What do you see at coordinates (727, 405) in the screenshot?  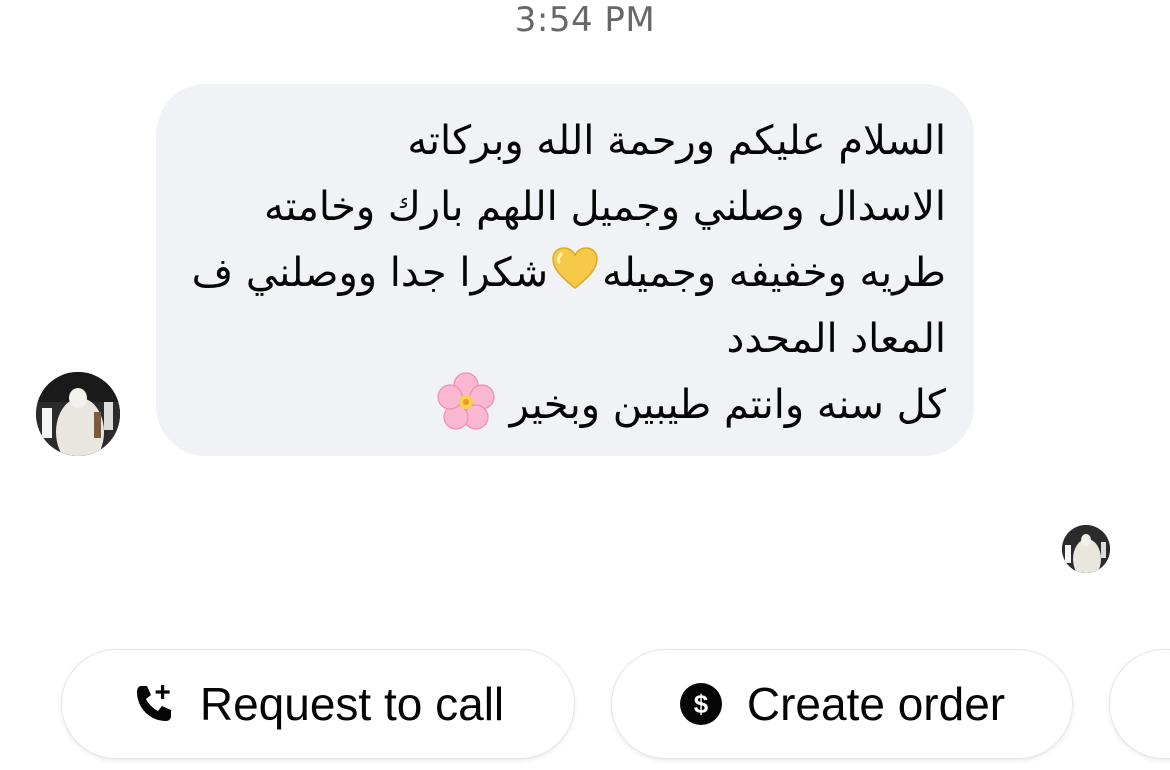 I see `message-line-5-text: كل سنه وانتم طيبين وبخير` at bounding box center [727, 405].